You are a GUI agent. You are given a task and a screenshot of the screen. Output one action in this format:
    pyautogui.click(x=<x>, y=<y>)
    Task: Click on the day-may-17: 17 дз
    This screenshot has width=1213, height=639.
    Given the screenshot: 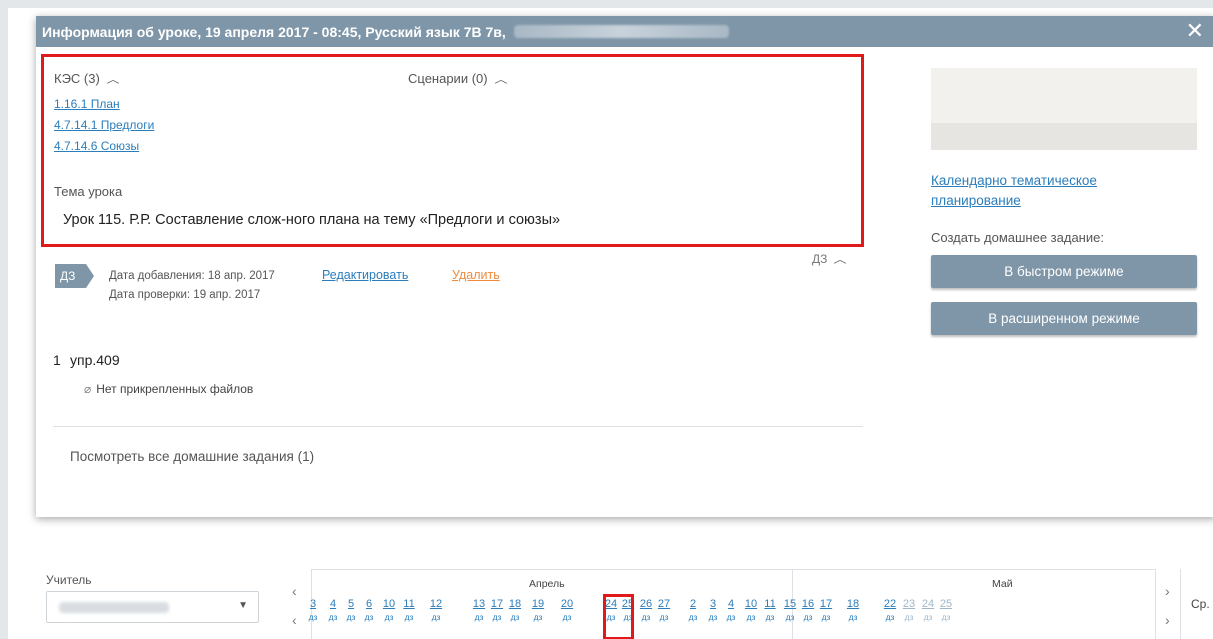 What is the action you would take?
    pyautogui.click(x=826, y=611)
    